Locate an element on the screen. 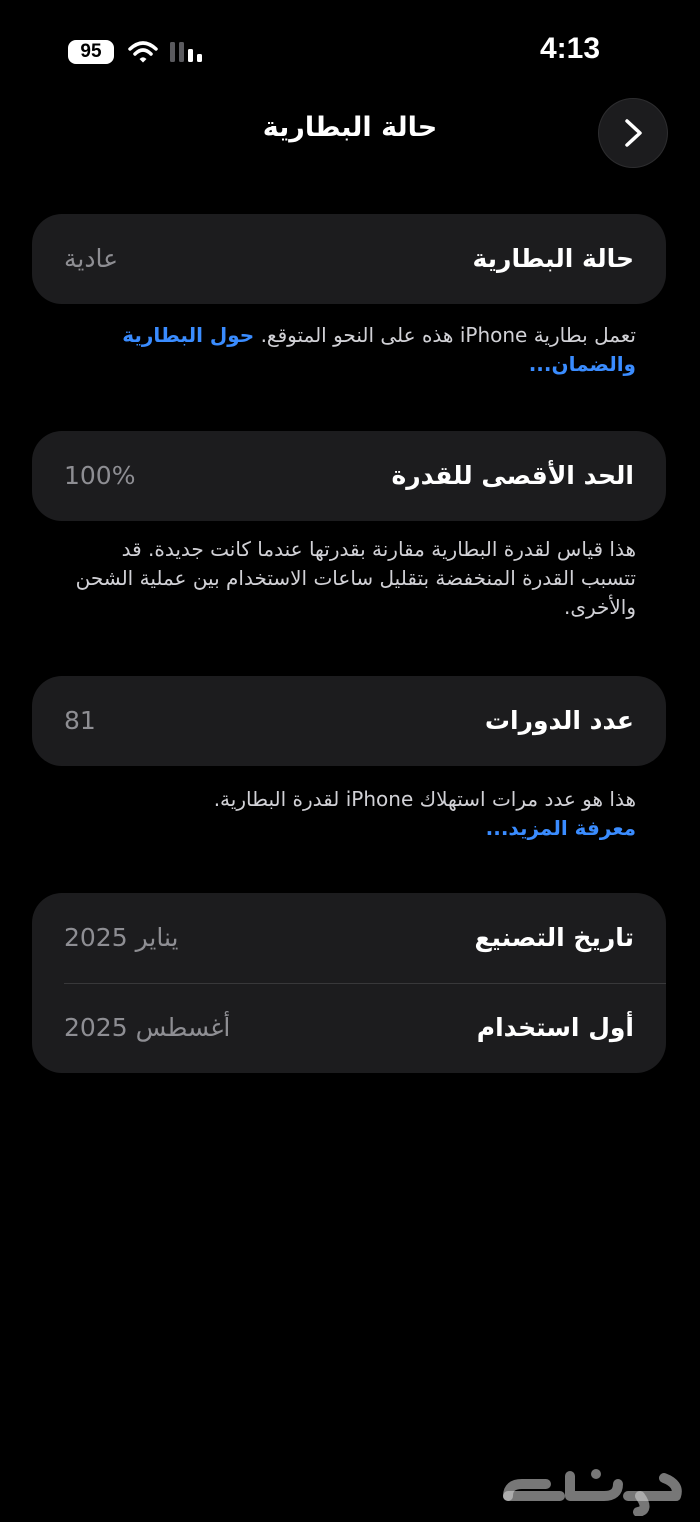  back-button is located at coordinates (633, 133).